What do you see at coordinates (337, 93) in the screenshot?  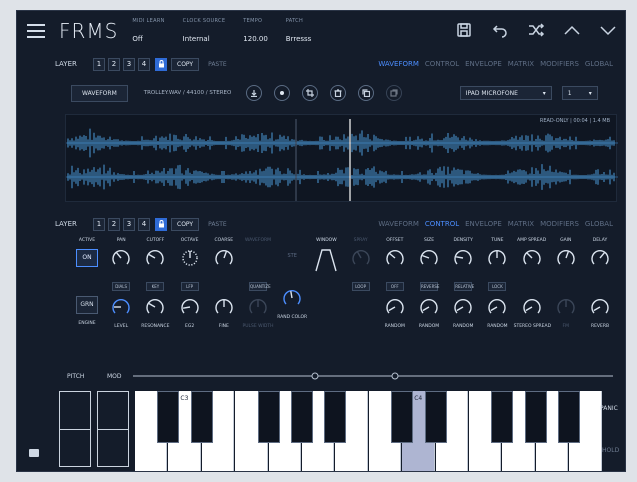 I see `delete-icon` at bounding box center [337, 93].